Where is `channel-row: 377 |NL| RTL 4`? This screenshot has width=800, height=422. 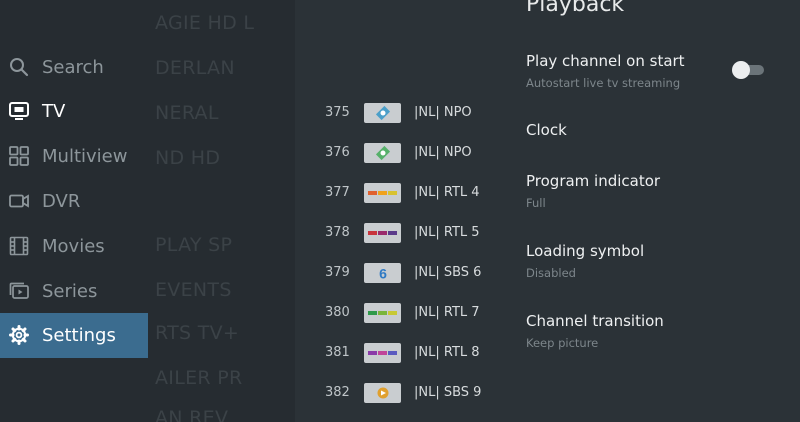 channel-row: 377 |NL| RTL 4 is located at coordinates (395, 193).